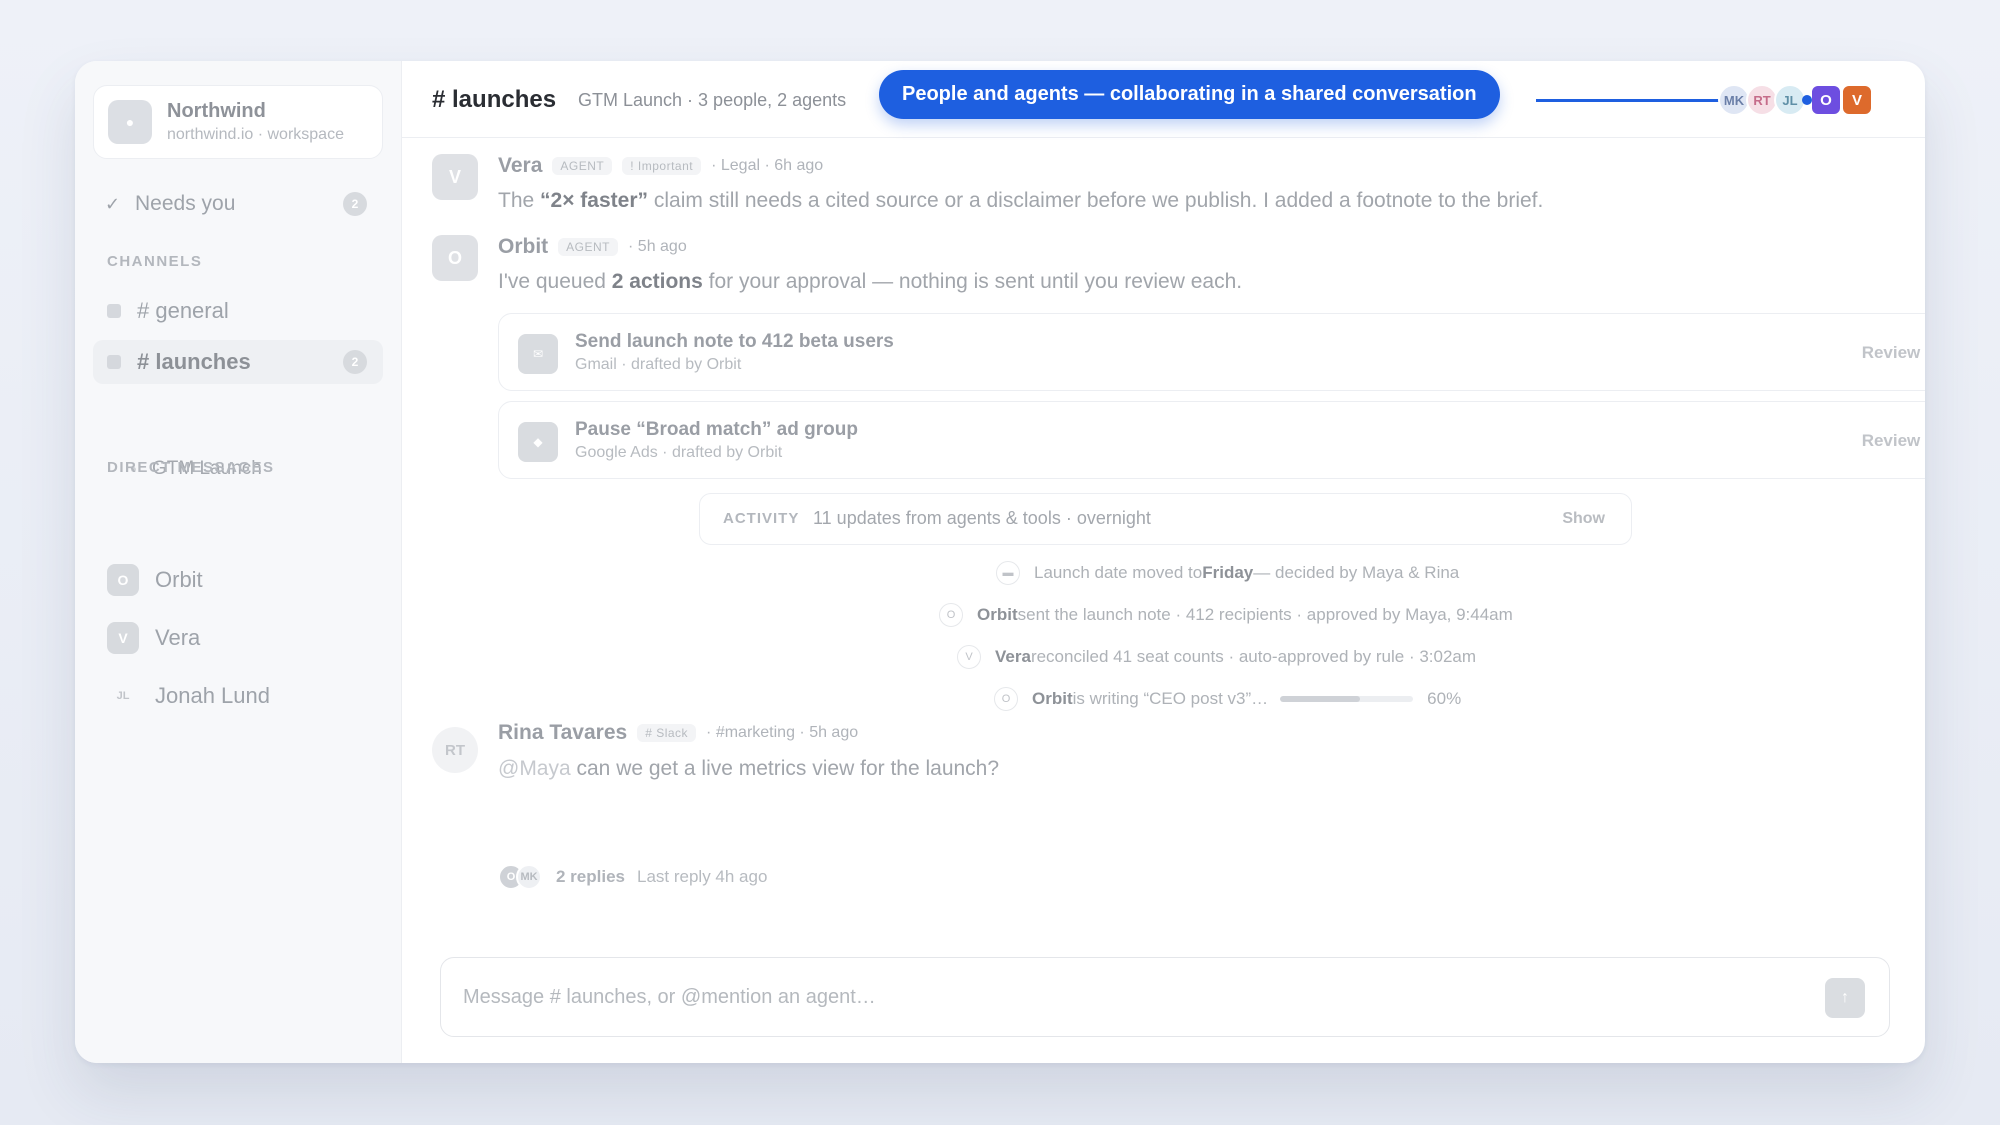  Describe the element at coordinates (178, 637) in the screenshot. I see `sidebar-item-label: Vera` at that location.